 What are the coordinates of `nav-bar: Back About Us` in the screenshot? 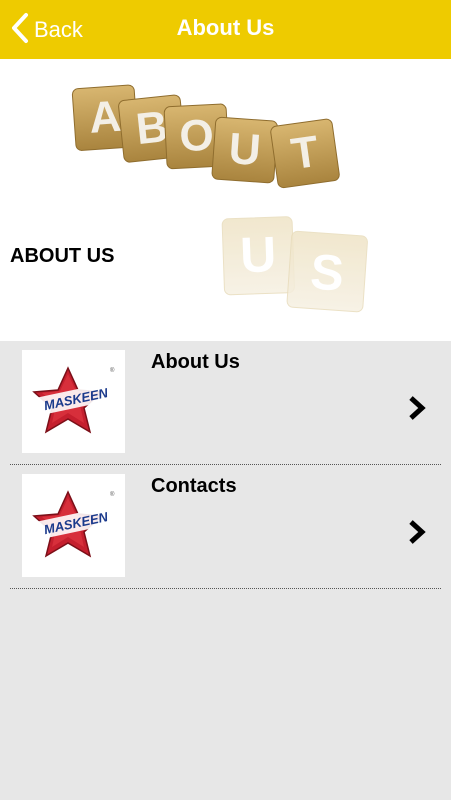 It's located at (225, 29).